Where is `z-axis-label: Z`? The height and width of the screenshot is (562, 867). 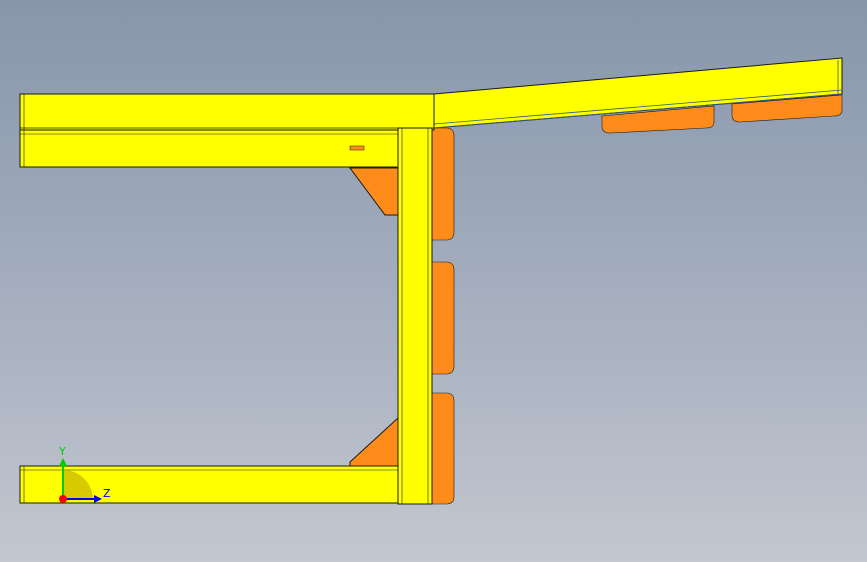 z-axis-label: Z is located at coordinates (107, 493).